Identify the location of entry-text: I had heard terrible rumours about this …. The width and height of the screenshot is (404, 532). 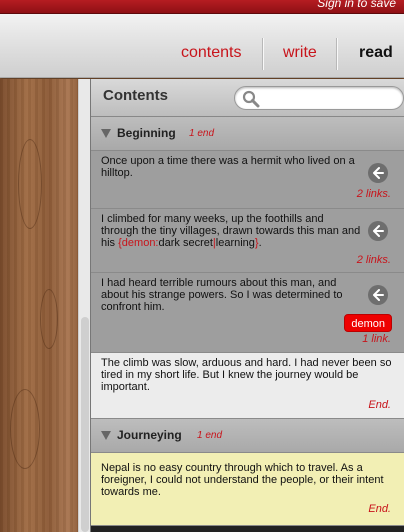
(222, 295).